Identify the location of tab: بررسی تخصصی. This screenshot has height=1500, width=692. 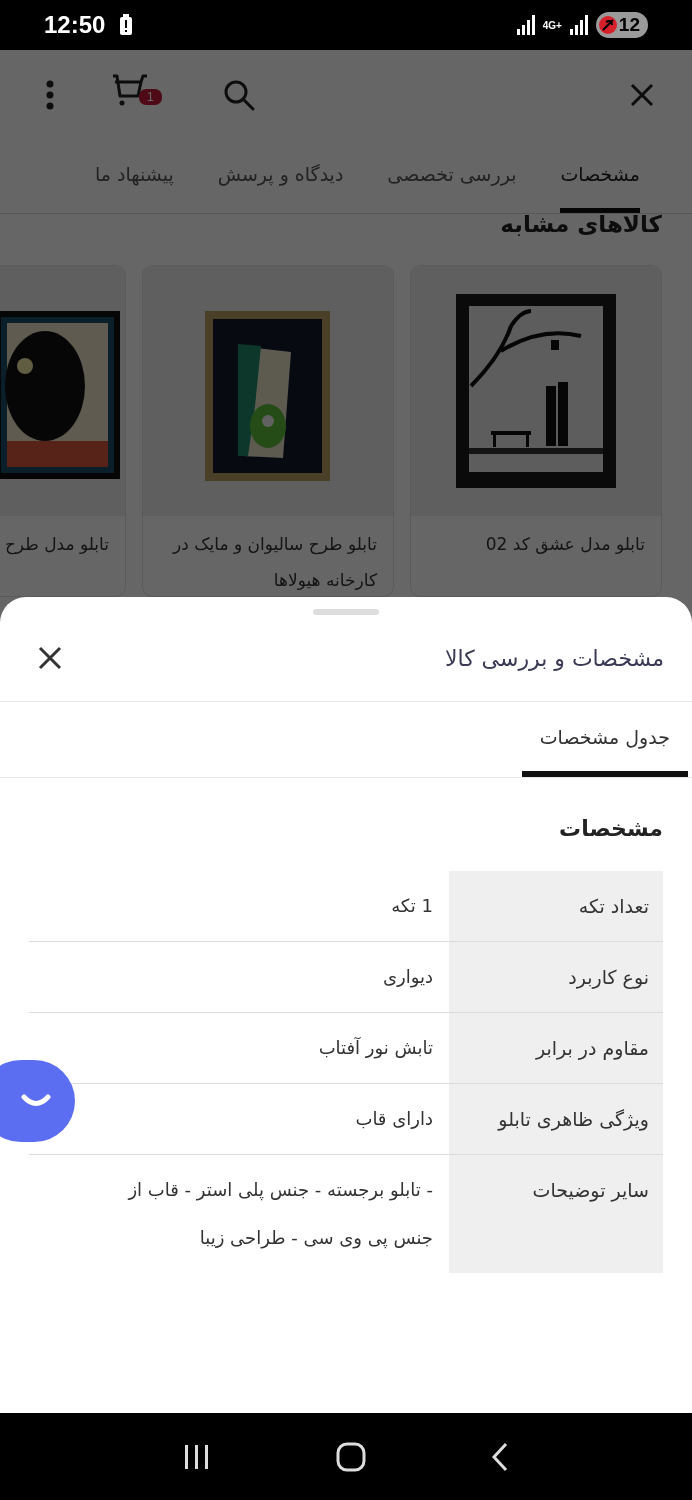
(452, 176).